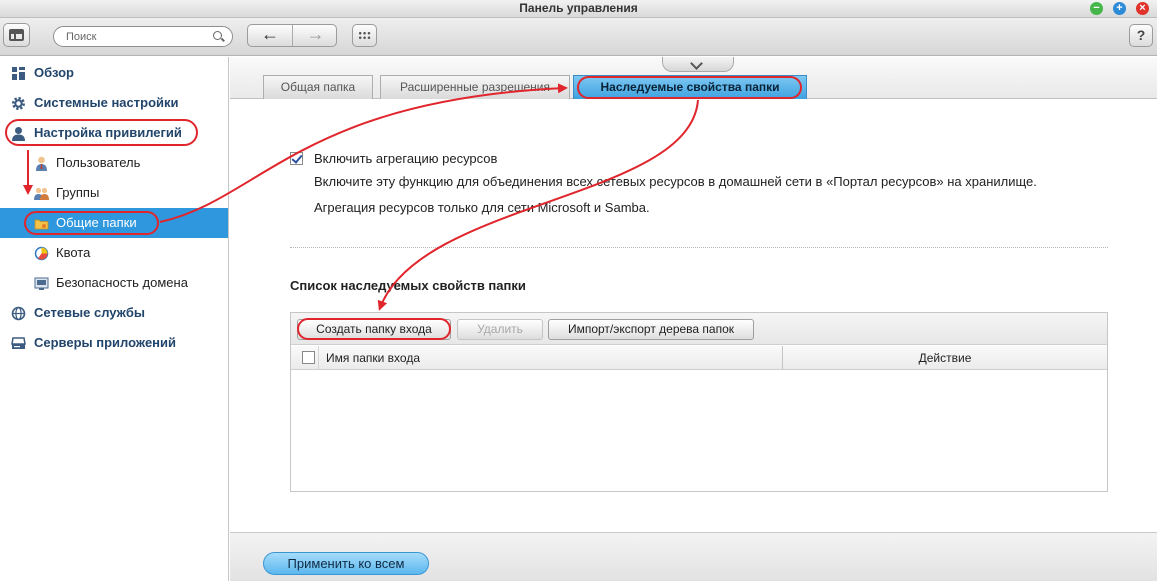 This screenshot has height=581, width=1157. What do you see at coordinates (105, 342) in the screenshot?
I see `sidebar-item-label: Серверы приложений` at bounding box center [105, 342].